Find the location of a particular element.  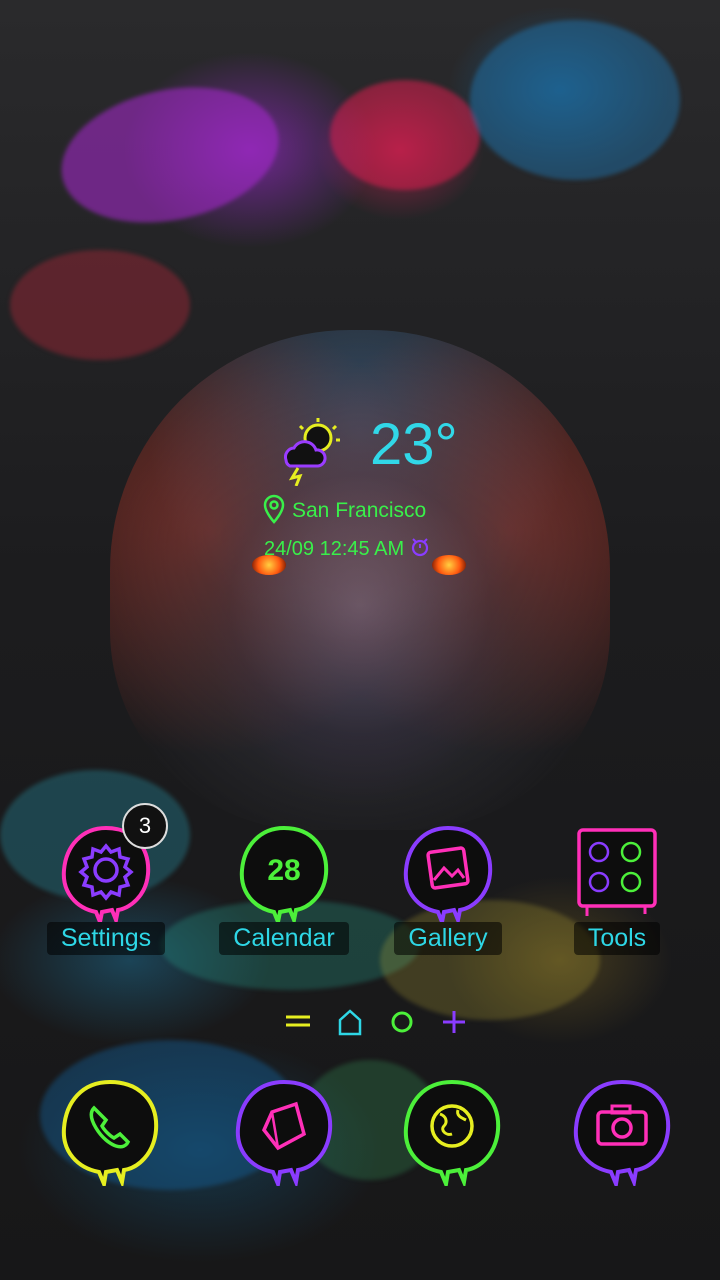

app-gallery: Gallery is located at coordinates (448, 888).